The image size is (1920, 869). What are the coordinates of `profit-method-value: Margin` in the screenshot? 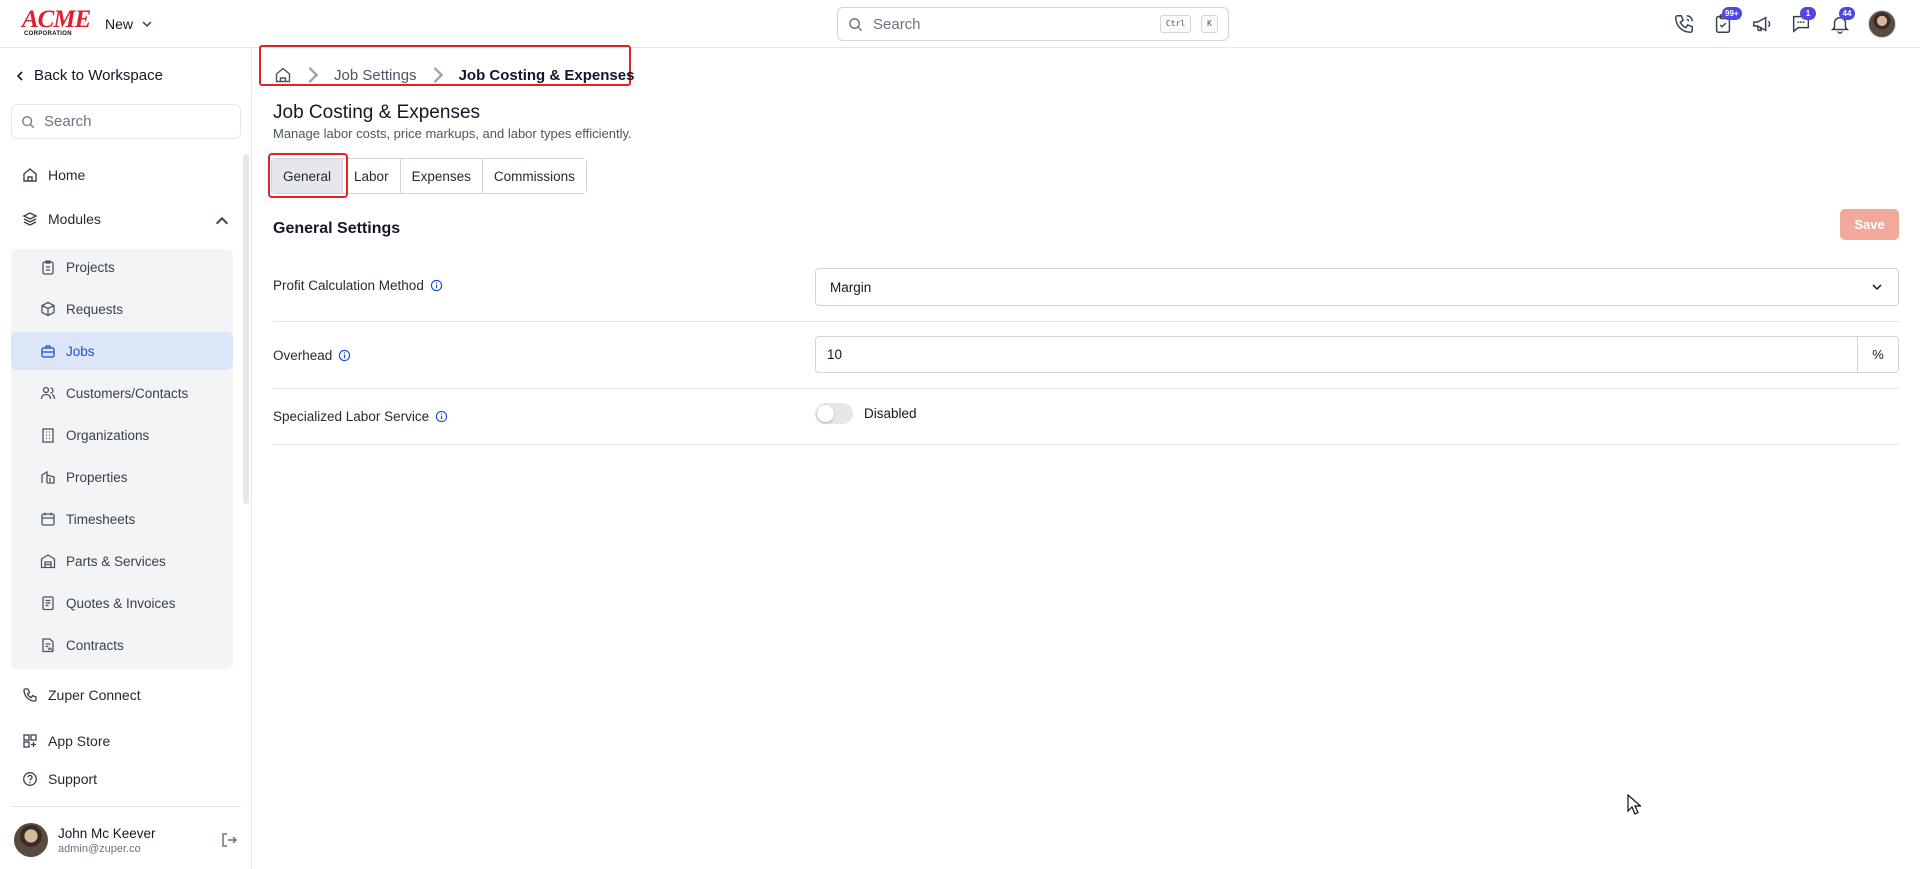 It's located at (851, 287).